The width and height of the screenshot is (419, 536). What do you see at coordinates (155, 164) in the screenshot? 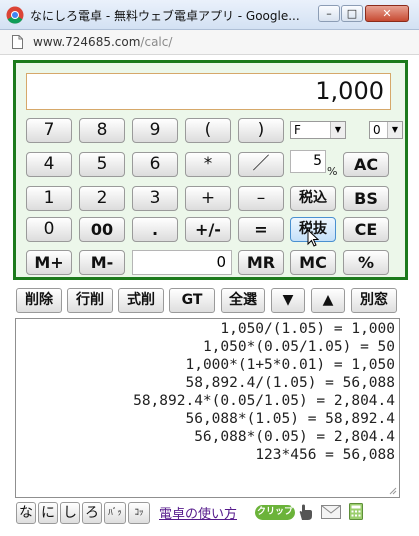
I see `key-6: 6` at bounding box center [155, 164].